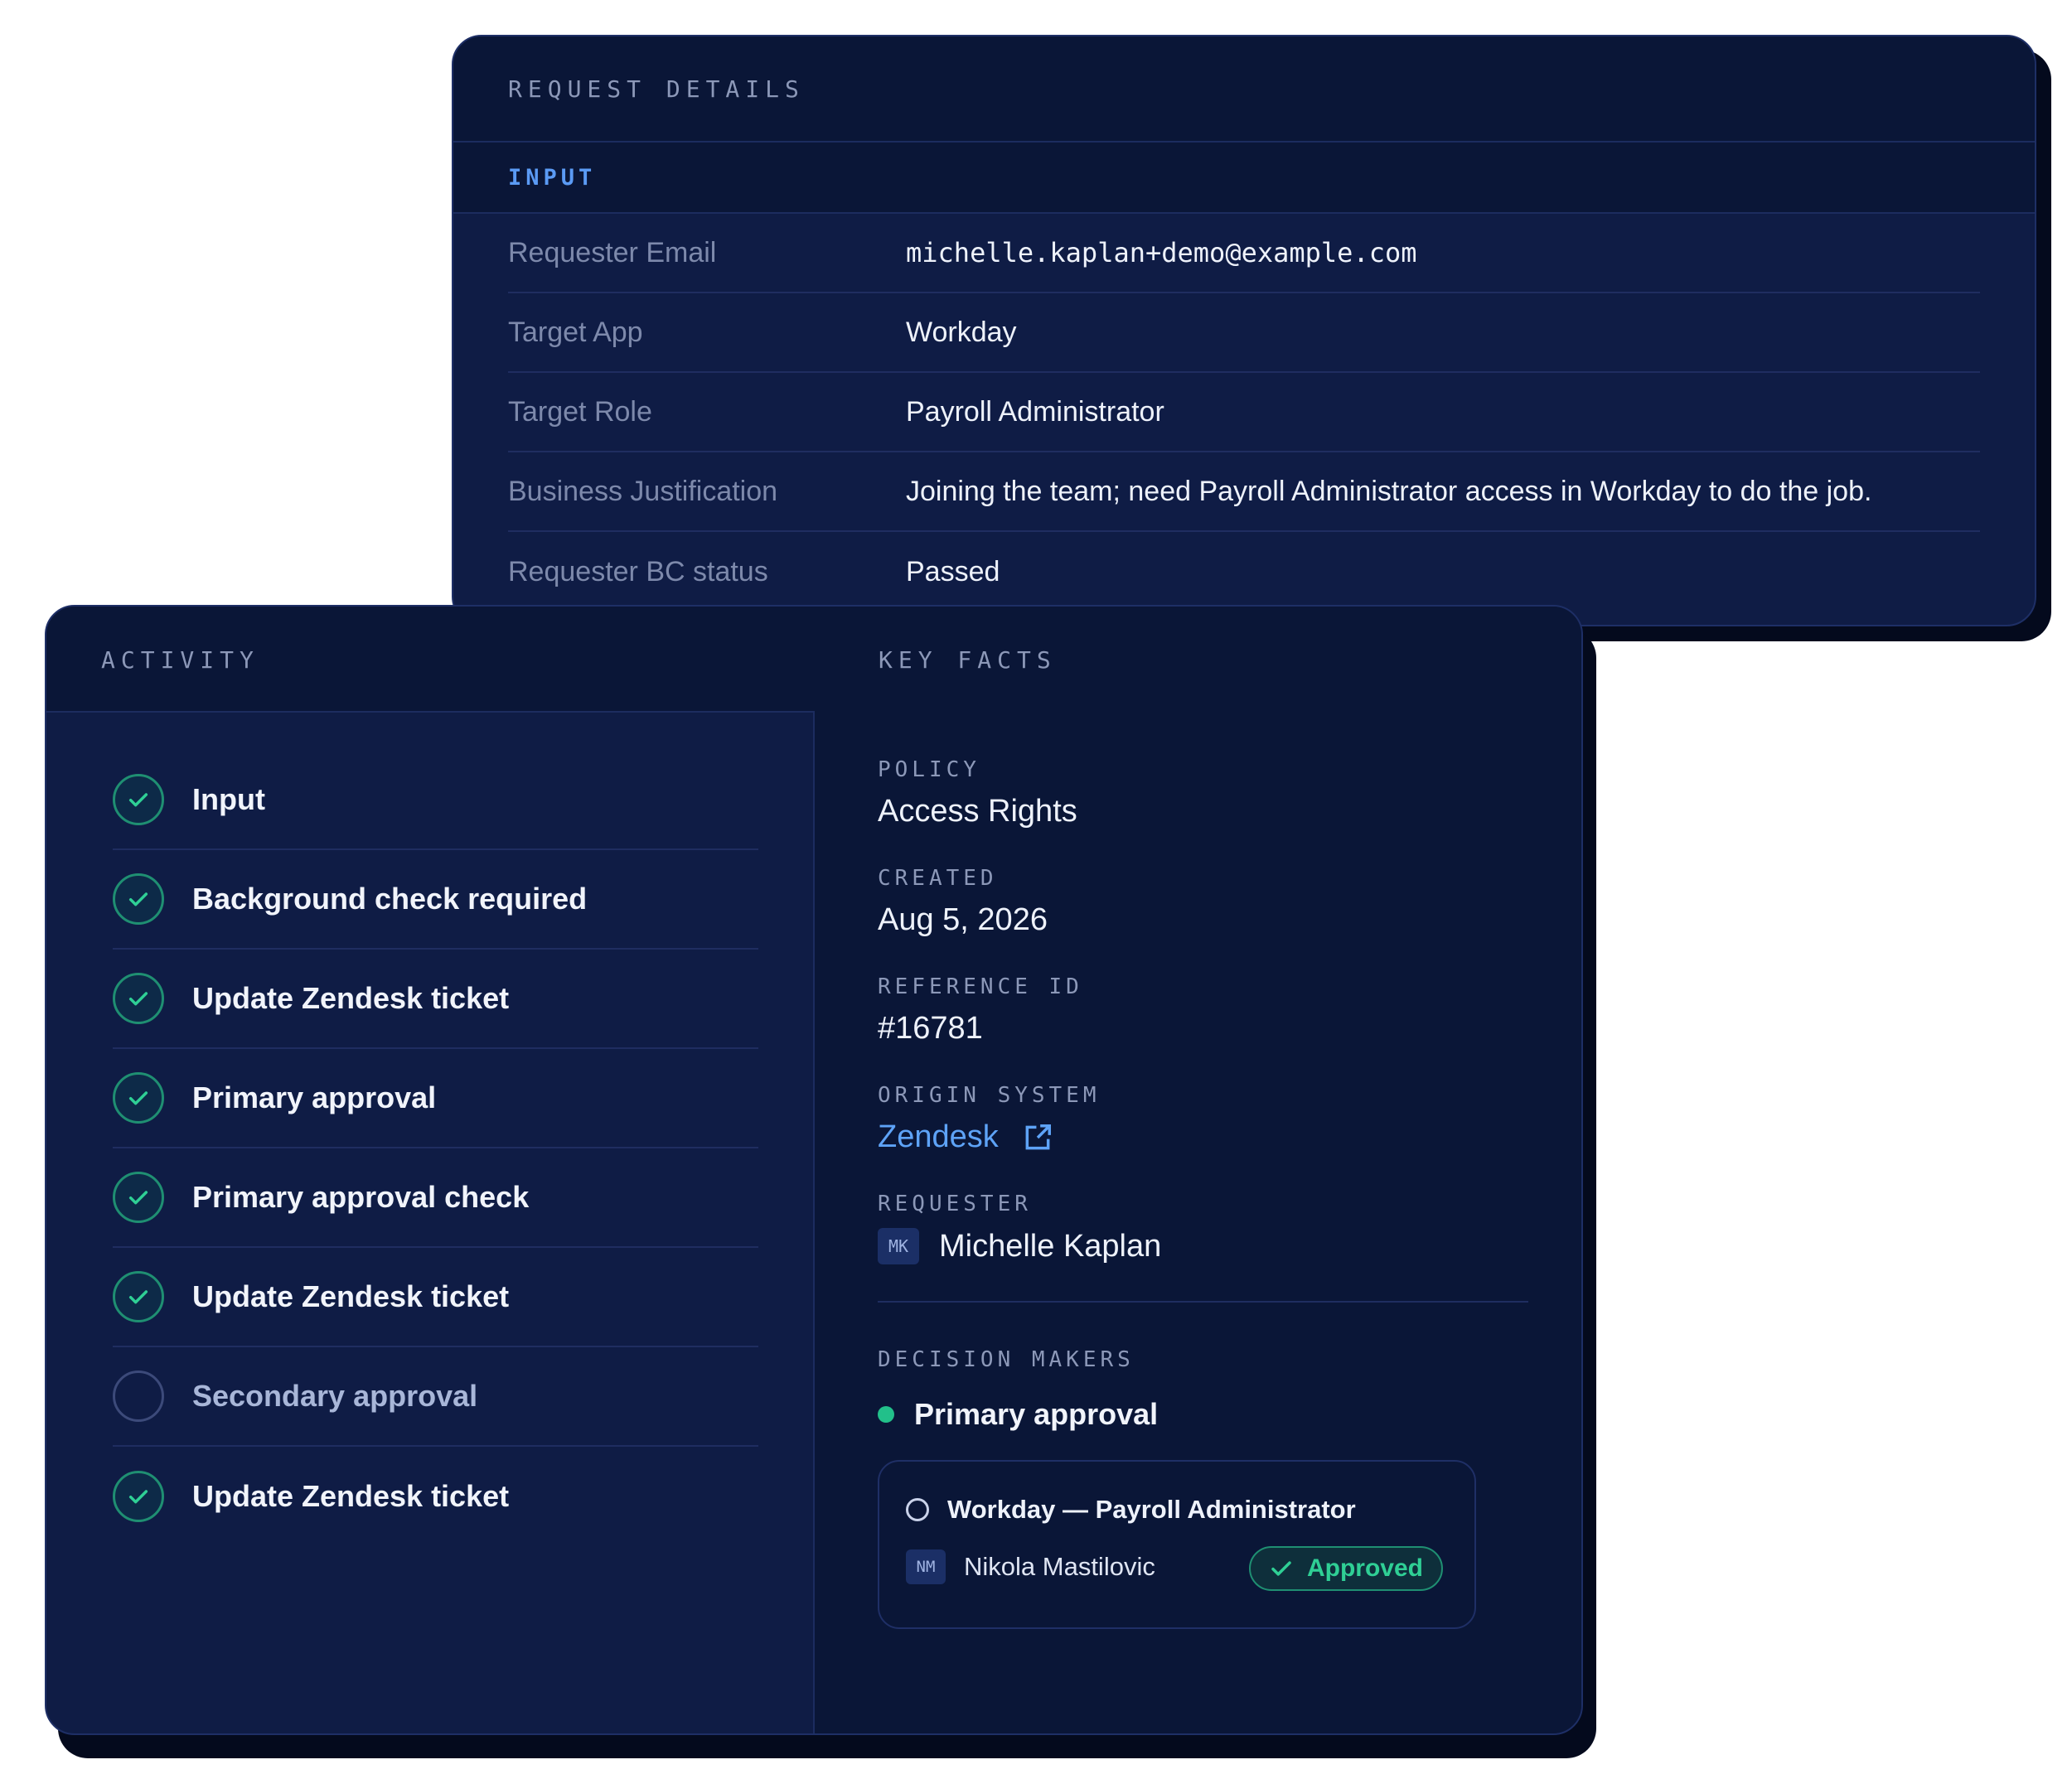 This screenshot has height=1779, width=2072. I want to click on input-section-header: INPUT, so click(1244, 178).